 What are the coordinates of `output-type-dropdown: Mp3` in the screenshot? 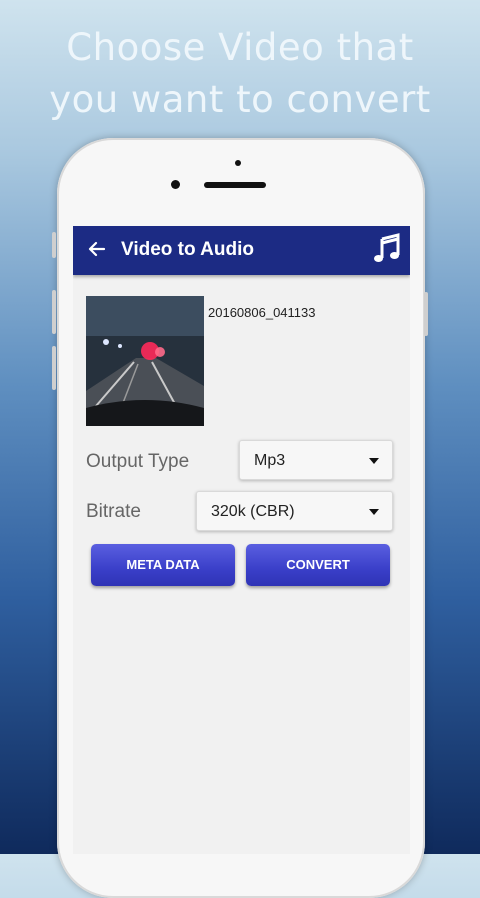 It's located at (316, 460).